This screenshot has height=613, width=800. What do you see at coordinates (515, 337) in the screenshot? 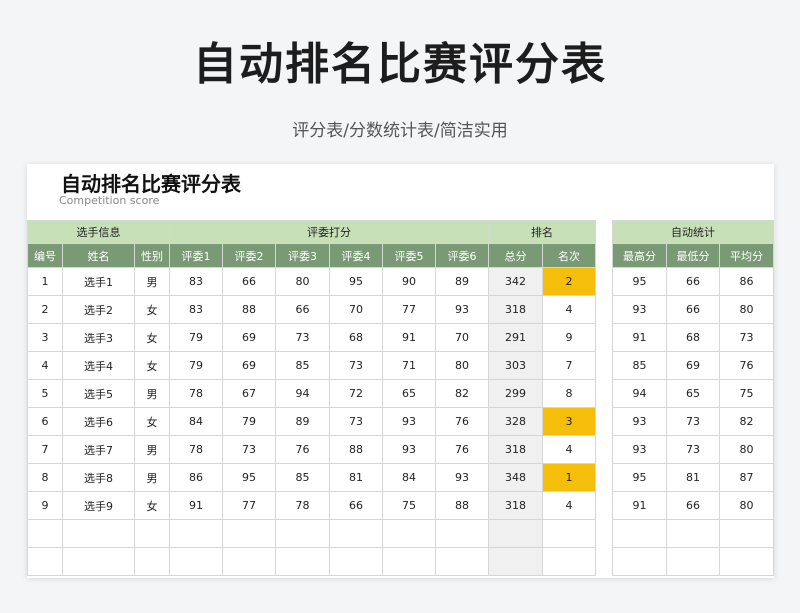
I see `cell-total: 291` at bounding box center [515, 337].